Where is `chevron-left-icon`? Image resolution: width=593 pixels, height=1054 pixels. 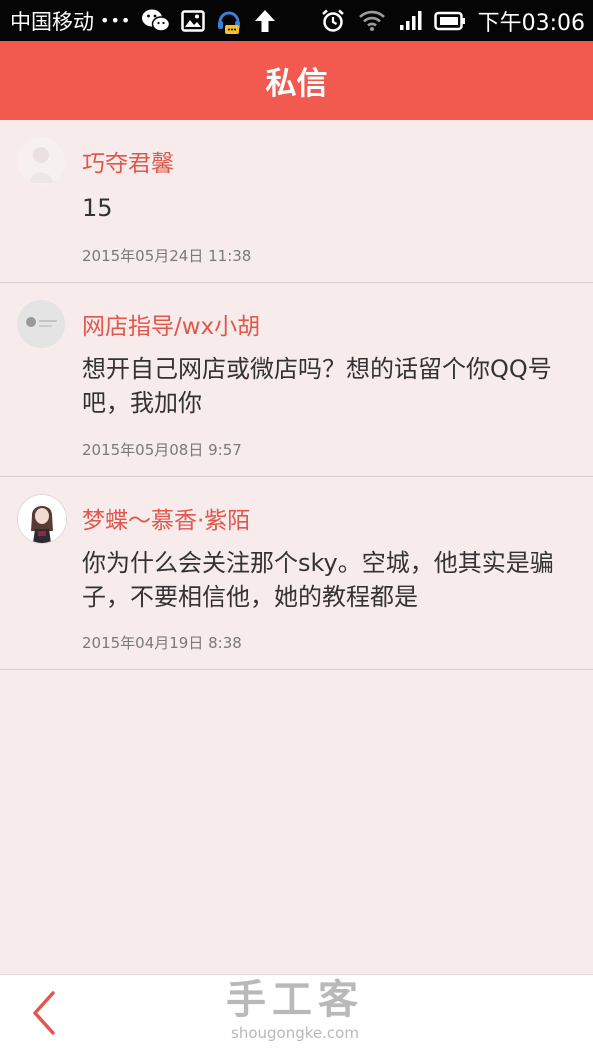
chevron-left-icon is located at coordinates (44, 1015).